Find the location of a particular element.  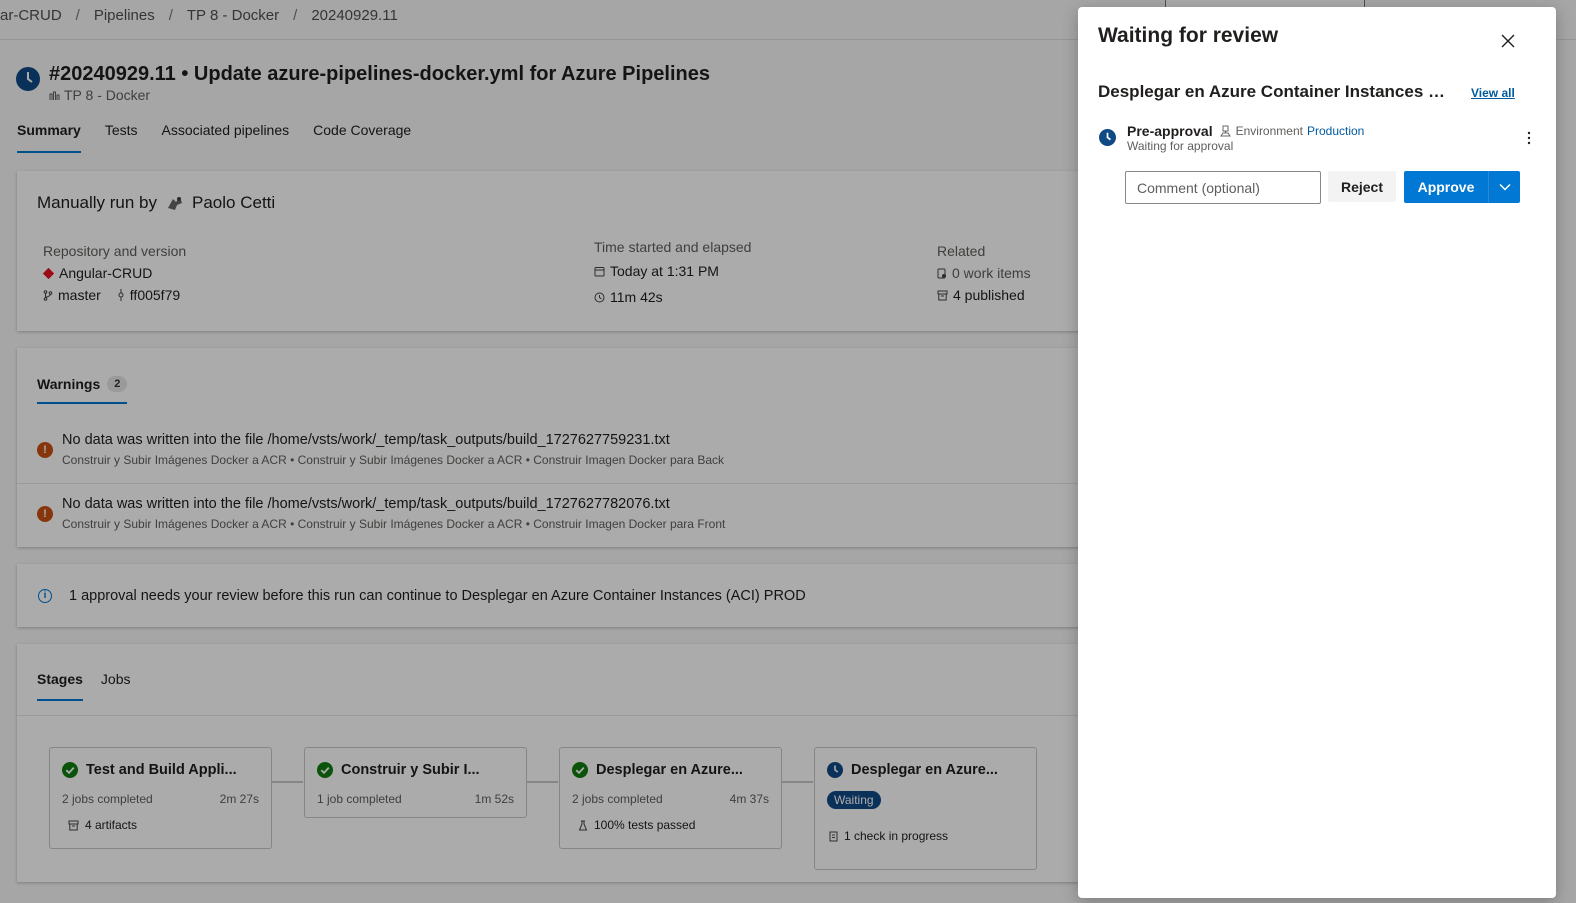

approval-status: Waiting for approval is located at coordinates (1180, 146).